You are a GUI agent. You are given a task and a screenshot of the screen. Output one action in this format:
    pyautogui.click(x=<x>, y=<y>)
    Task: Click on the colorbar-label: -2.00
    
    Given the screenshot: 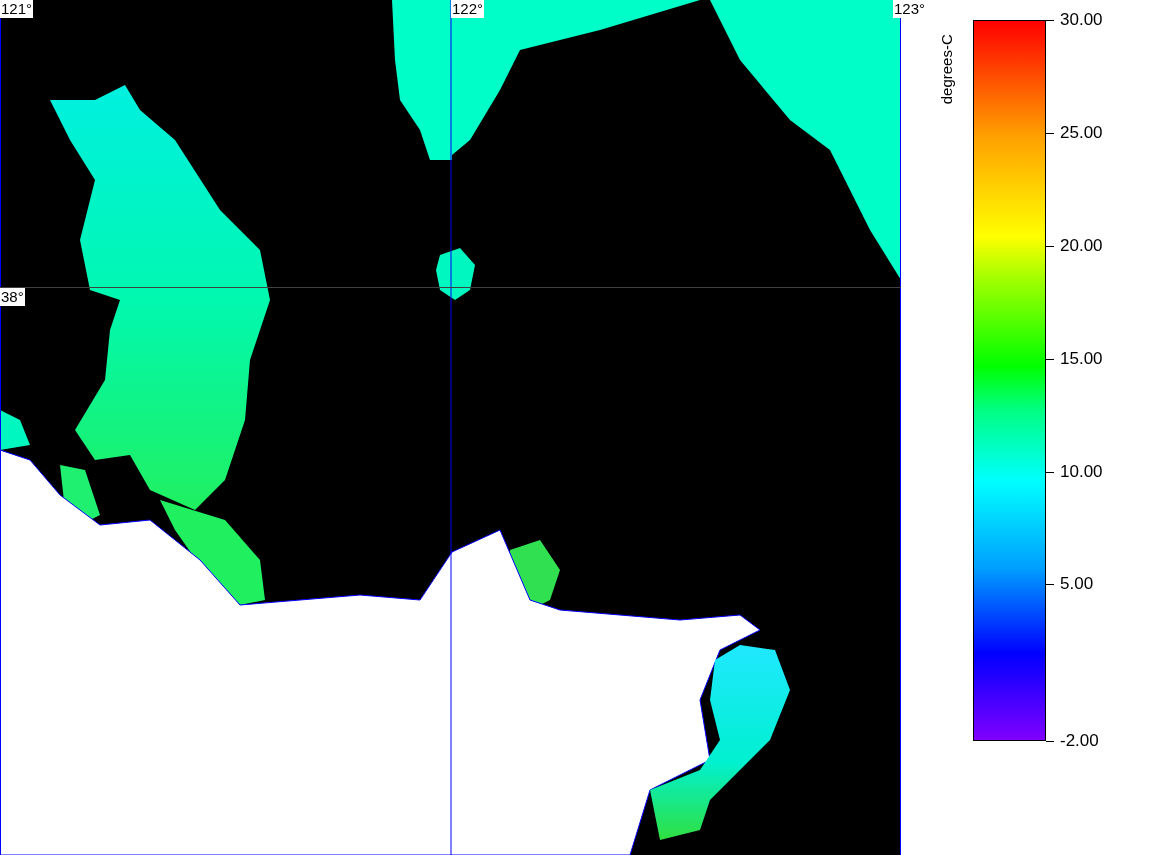 What is the action you would take?
    pyautogui.click(x=1079, y=741)
    